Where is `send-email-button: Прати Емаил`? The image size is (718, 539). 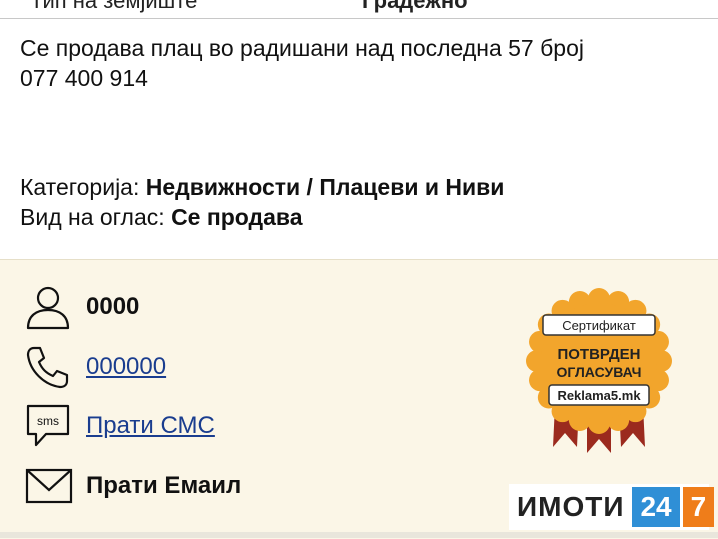
send-email-button: Прати Емаил is located at coordinates (163, 486).